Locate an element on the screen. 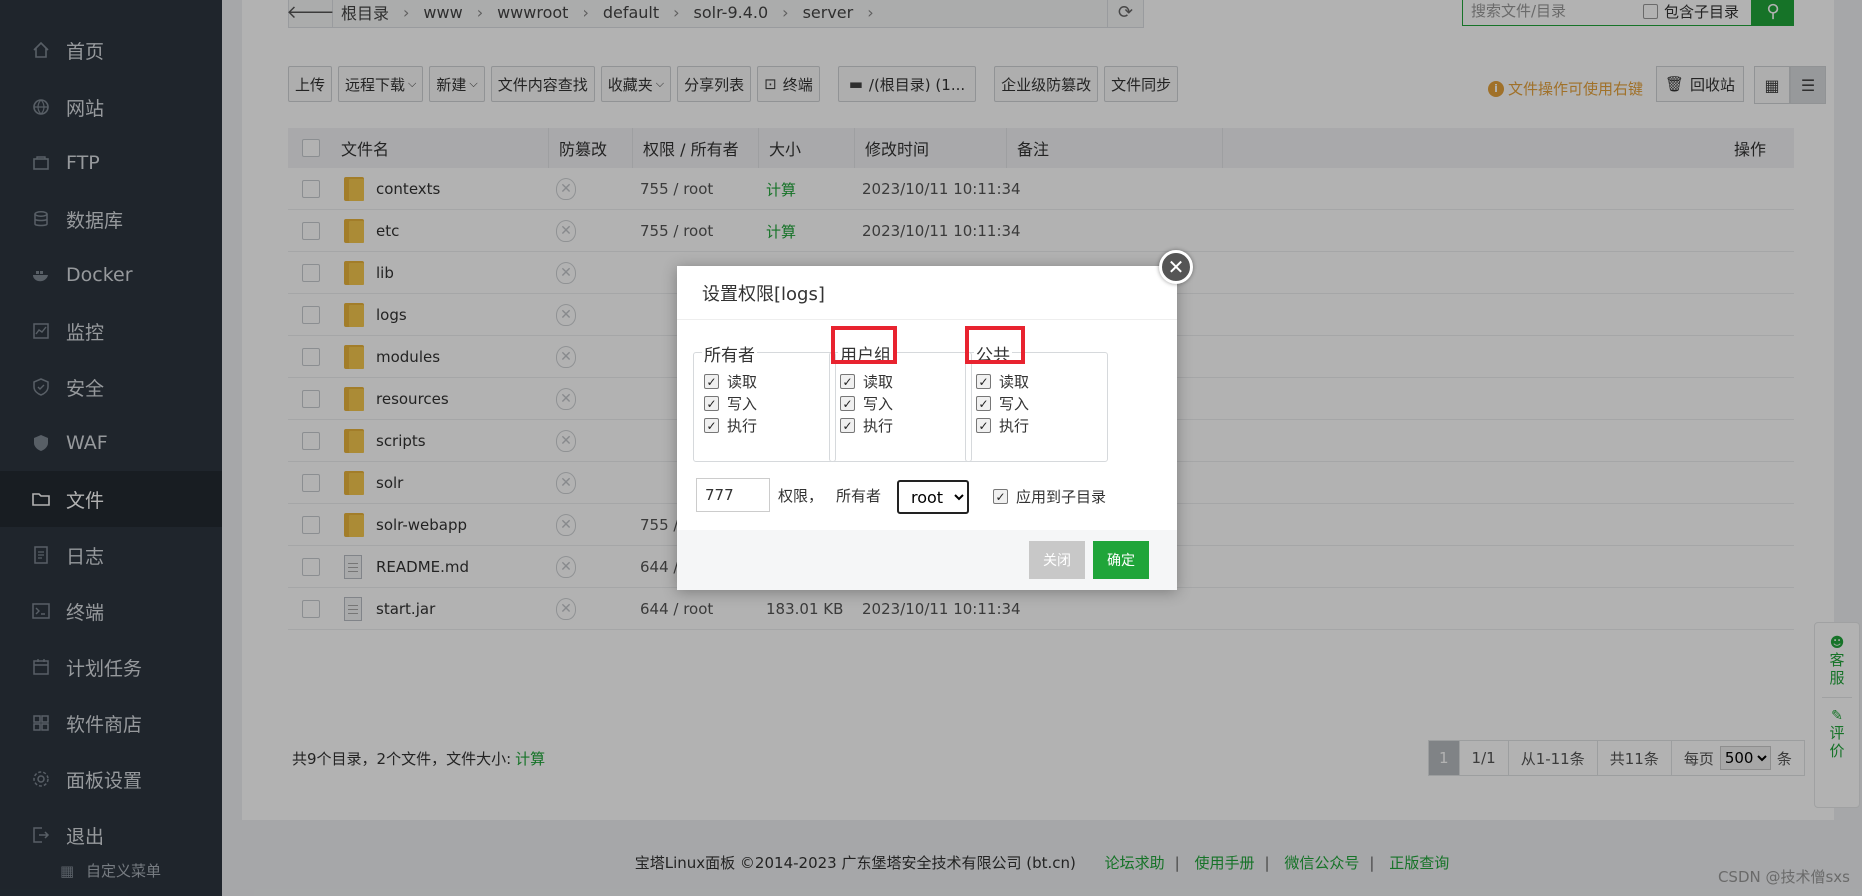 This screenshot has height=896, width=1862. public-permissions: 公共 ✓ 读取 ✓ 写入 ✓ 执行 is located at coordinates (1036, 401).